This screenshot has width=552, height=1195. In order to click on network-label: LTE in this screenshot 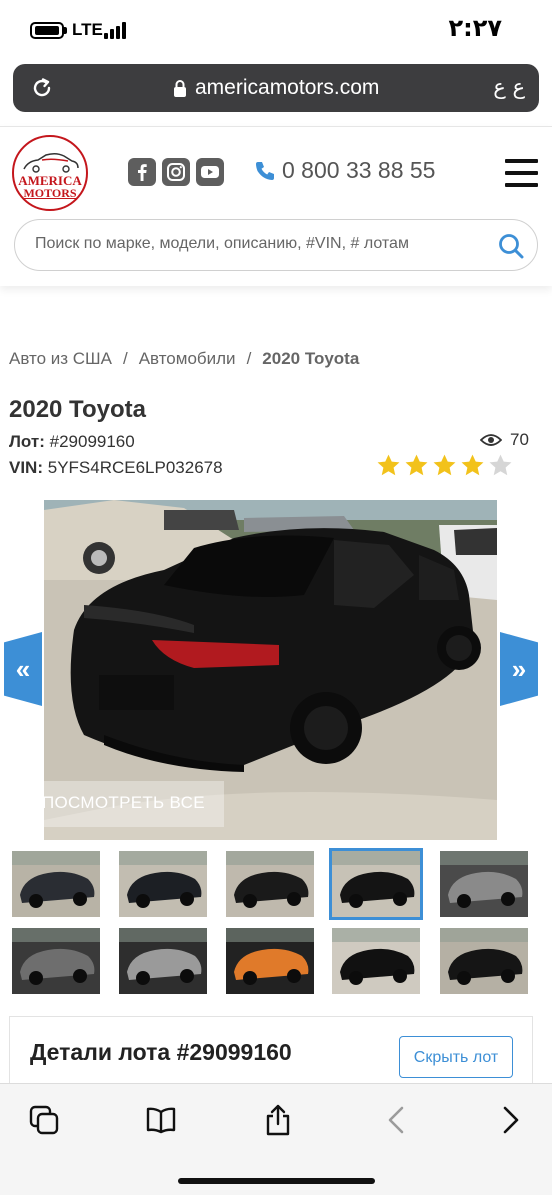, I will do `click(87, 29)`.